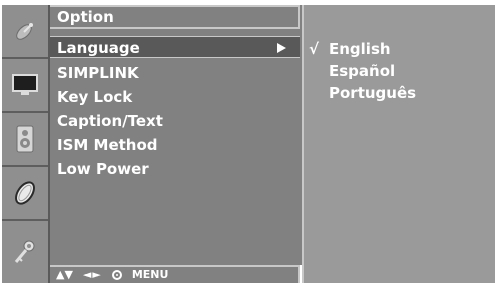 The height and width of the screenshot is (283, 495). I want to click on menu-item-ism-method: ISM Method, so click(175, 145).